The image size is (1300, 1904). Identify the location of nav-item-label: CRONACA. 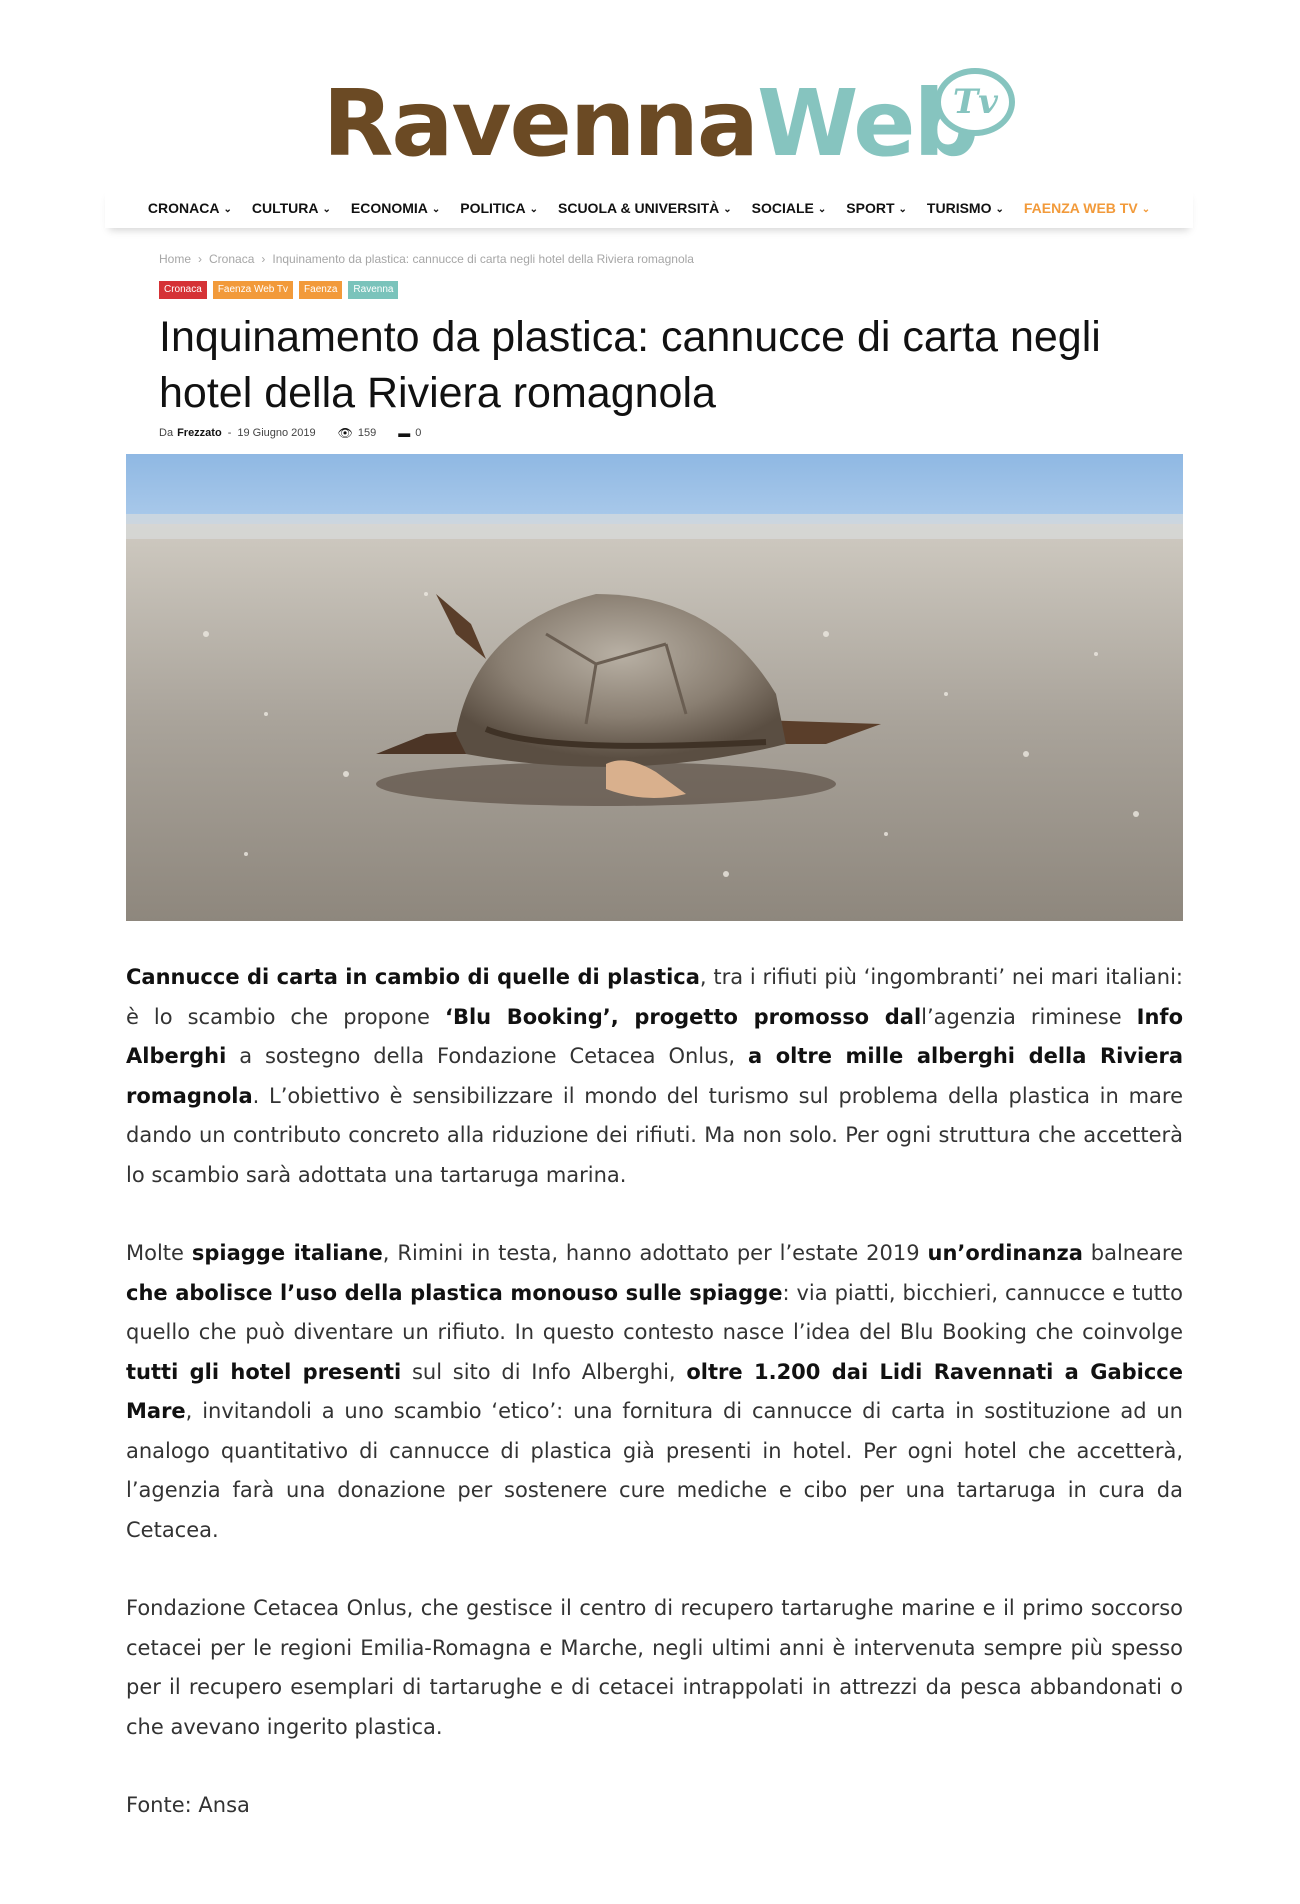
(183, 208).